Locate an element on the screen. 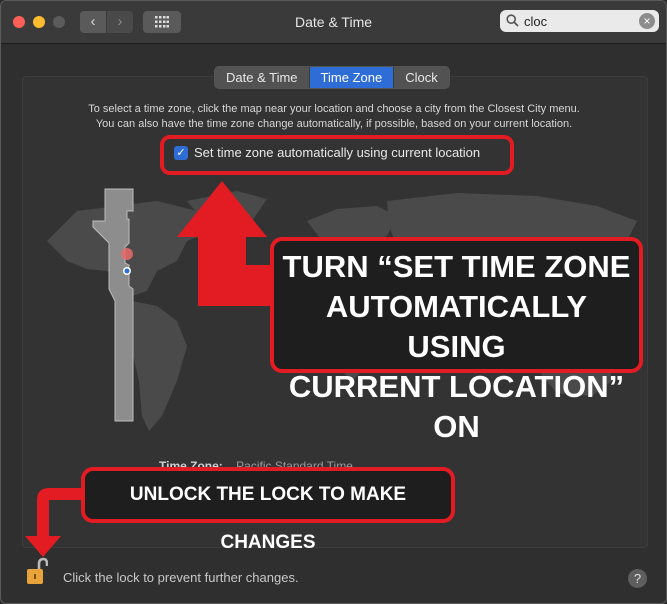 The width and height of the screenshot is (667, 604). help-button: ? is located at coordinates (637, 578).